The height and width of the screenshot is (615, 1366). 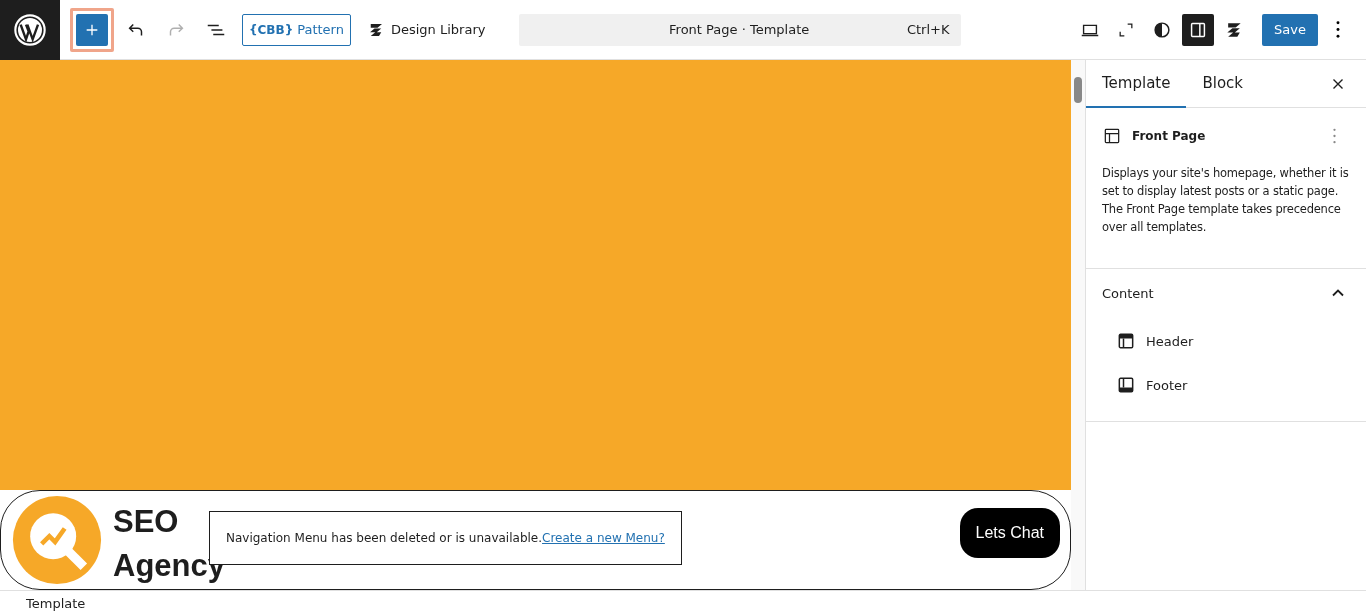 I want to click on template-title: Front Page, so click(x=1169, y=136).